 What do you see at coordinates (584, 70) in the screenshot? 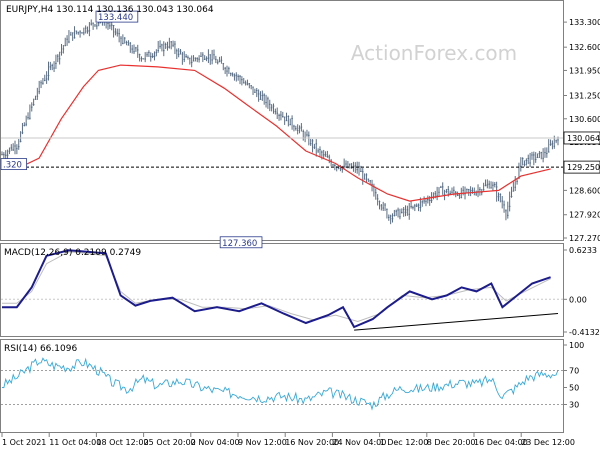
I see `price-y-tick-label: 131.950` at bounding box center [584, 70].